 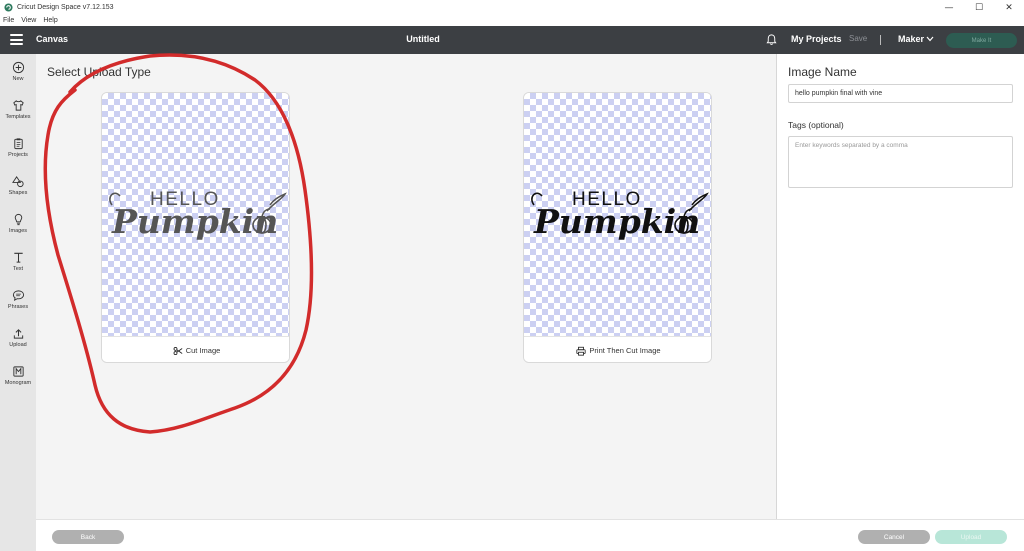 I want to click on sidebar-label: Upload, so click(x=18, y=345).